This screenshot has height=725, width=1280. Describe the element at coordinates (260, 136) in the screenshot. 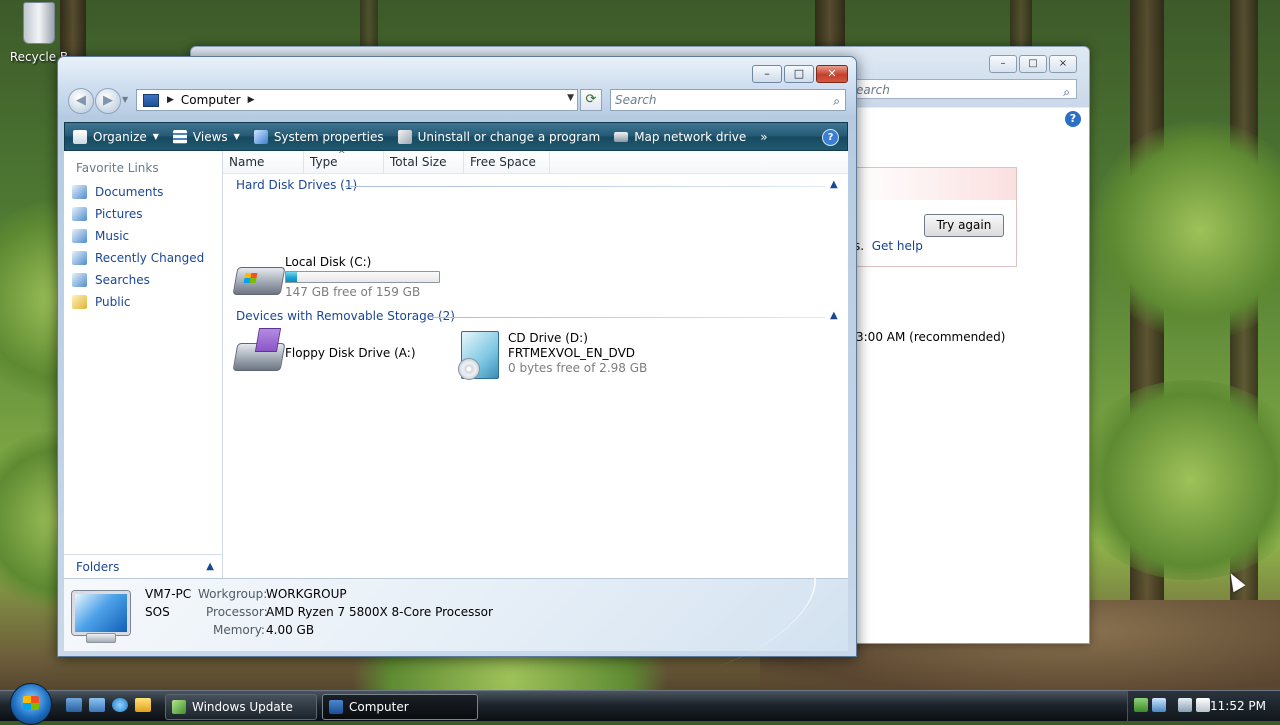

I see `system-properties-icon` at that location.